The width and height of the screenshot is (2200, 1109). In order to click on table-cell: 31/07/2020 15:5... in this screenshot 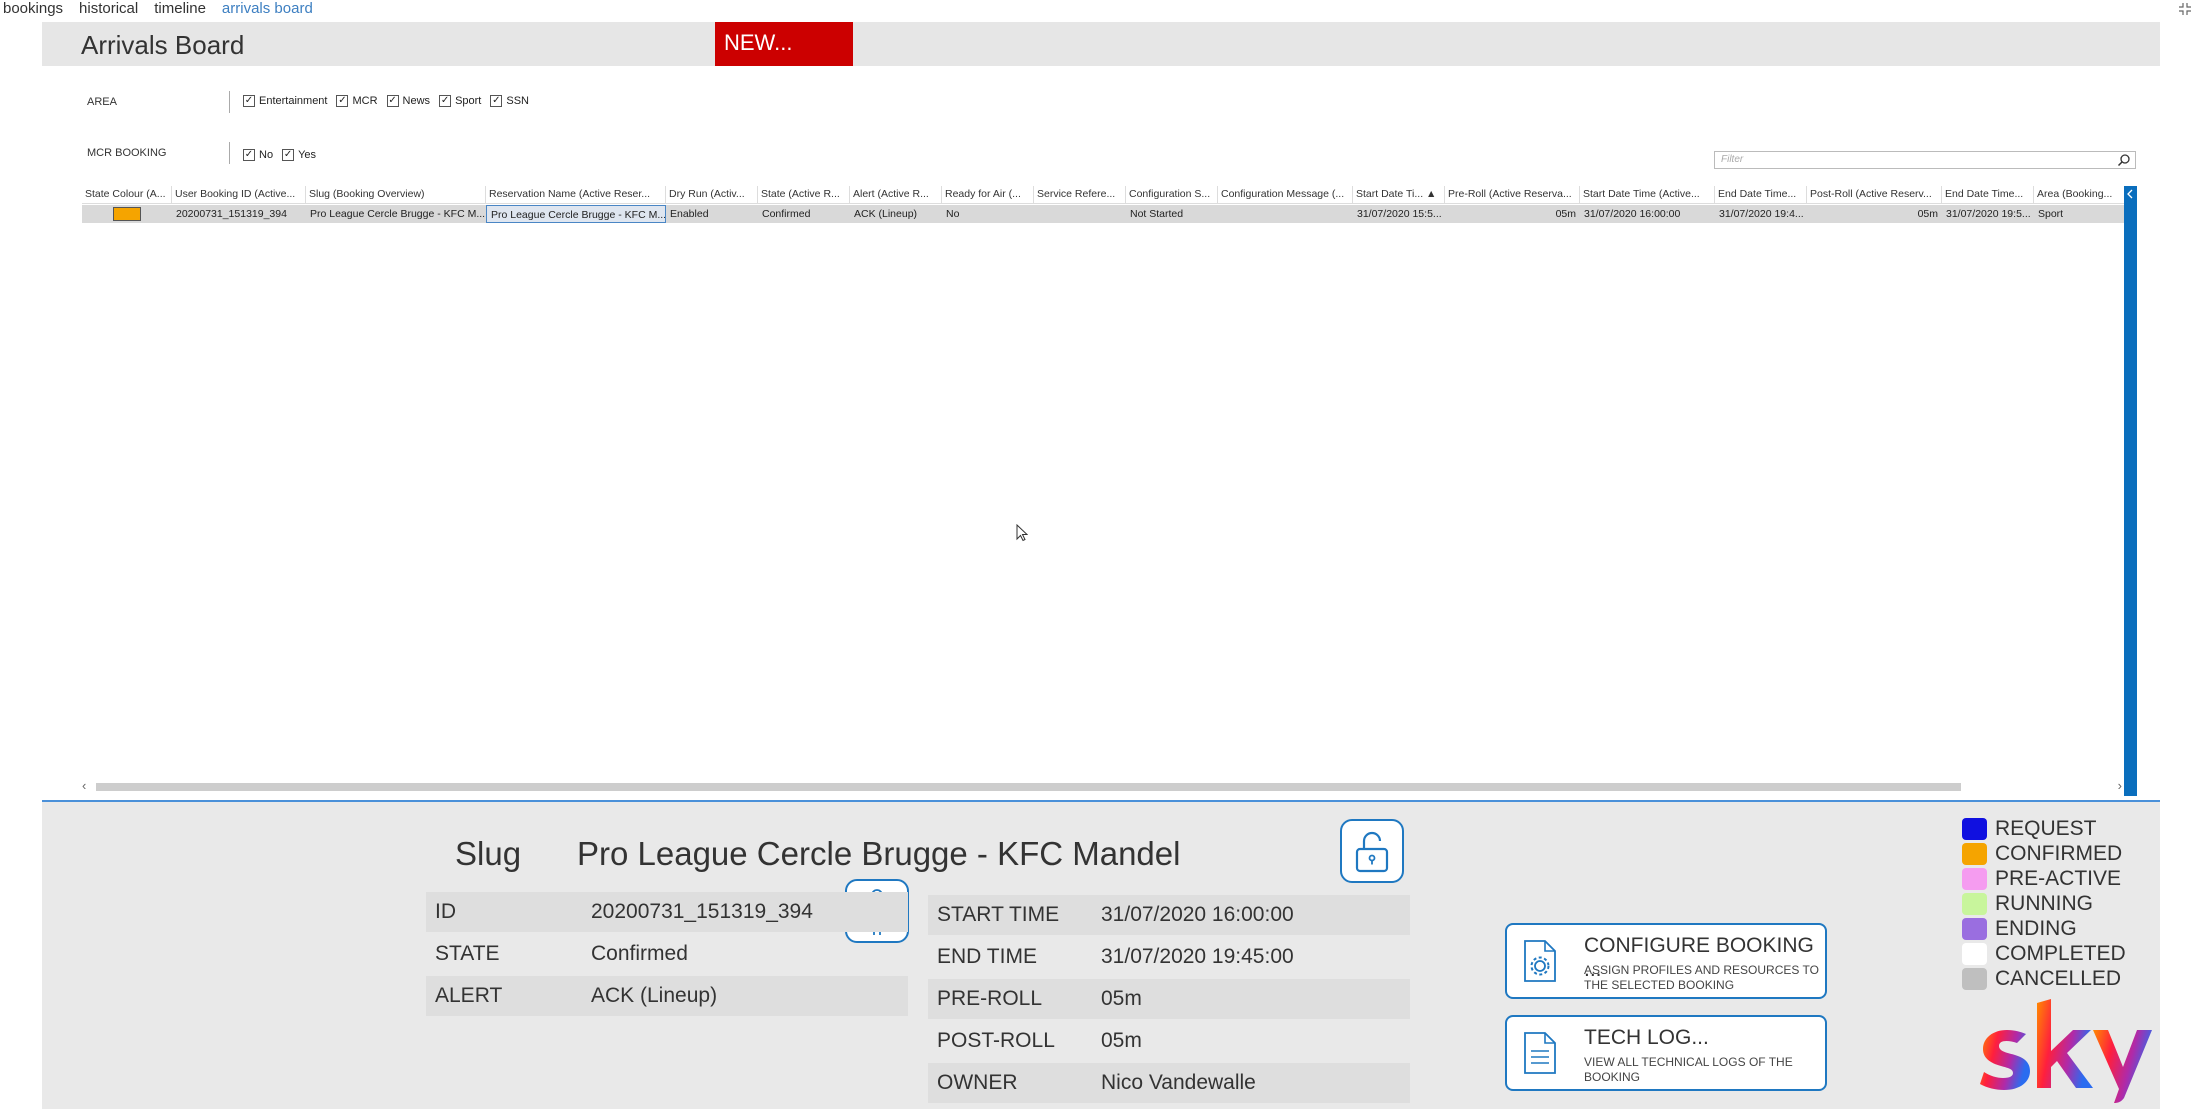, I will do `click(1399, 214)`.